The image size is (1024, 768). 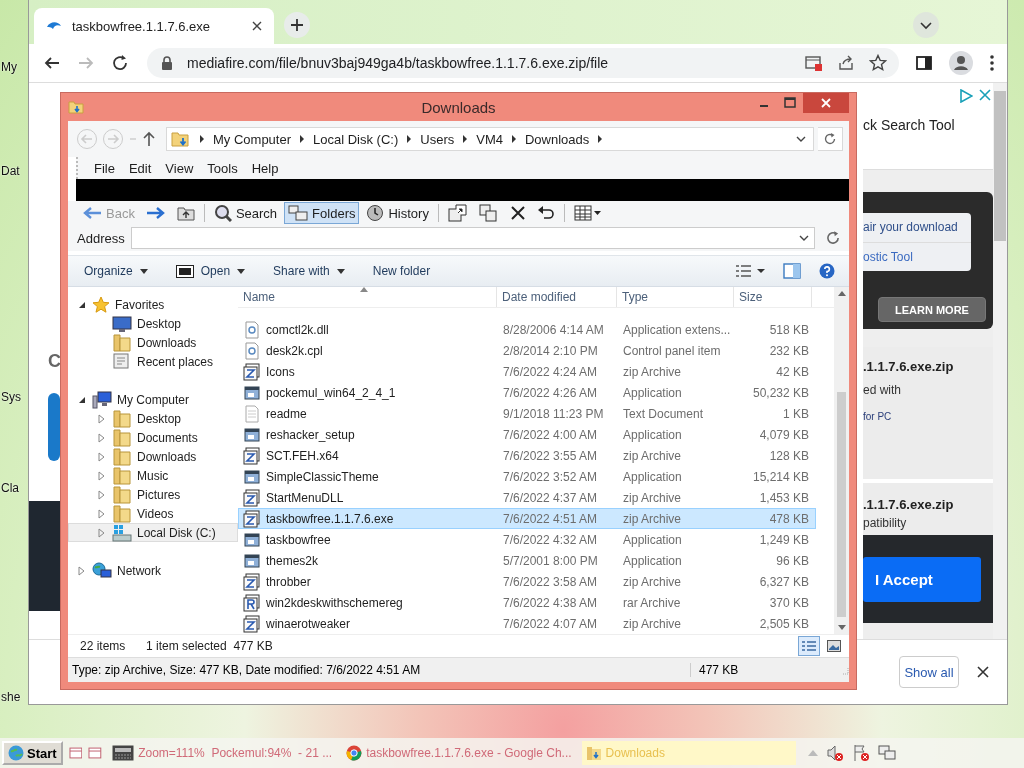 I want to click on profile-avatar-icon, so click(x=961, y=63).